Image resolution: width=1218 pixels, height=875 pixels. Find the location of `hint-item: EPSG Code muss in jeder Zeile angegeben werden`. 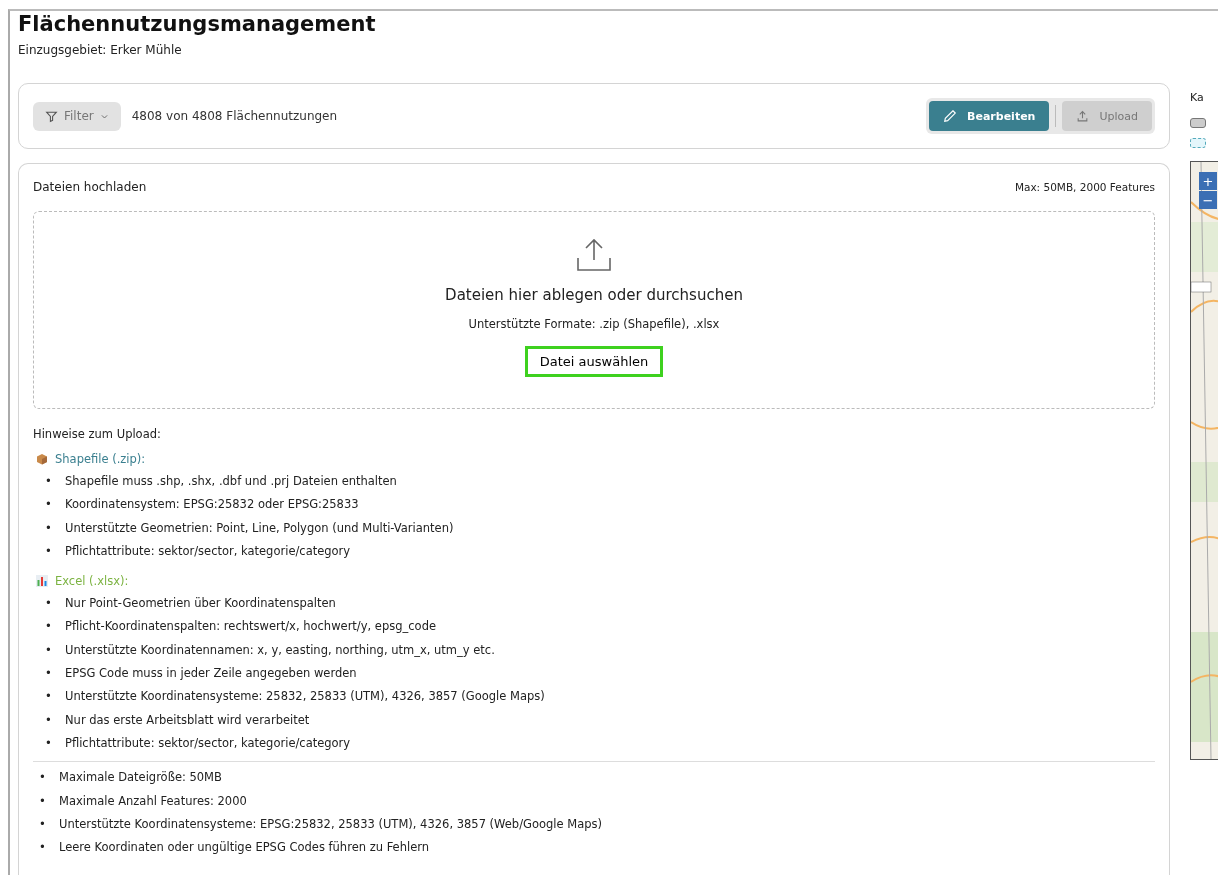

hint-item: EPSG Code muss in jeder Zeile angegeben werden is located at coordinates (211, 674).